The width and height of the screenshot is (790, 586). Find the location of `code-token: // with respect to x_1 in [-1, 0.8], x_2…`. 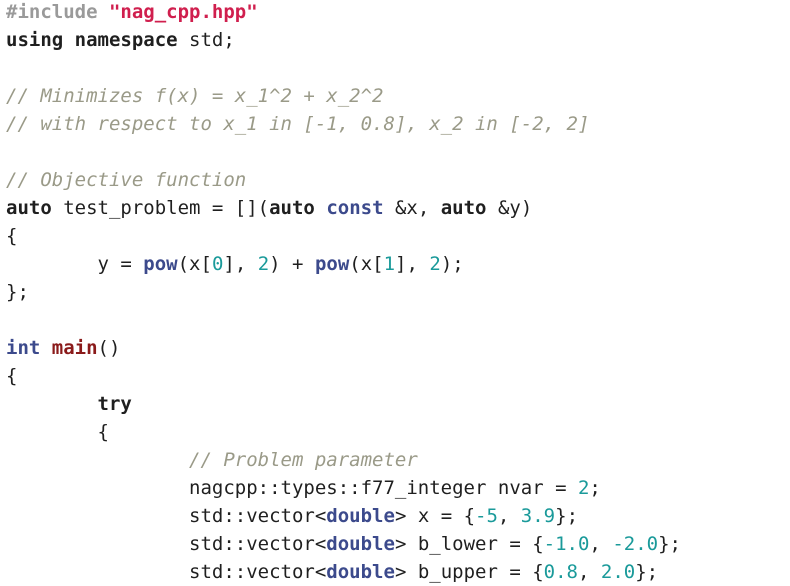

code-token: // with respect to x_1 in [-1, 0.8], x_2… is located at coordinates (298, 124).